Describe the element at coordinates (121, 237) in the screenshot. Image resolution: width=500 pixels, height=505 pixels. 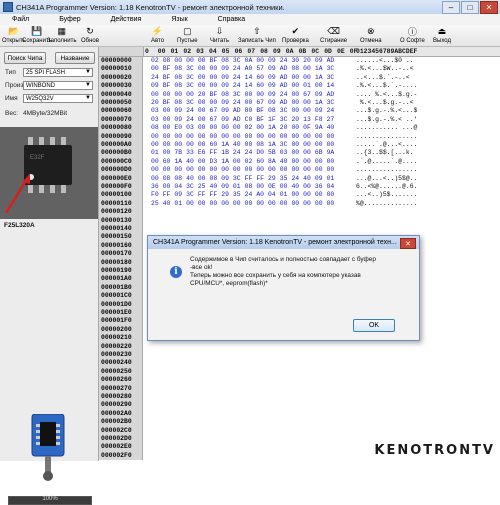
I see `hex-address: 00000150` at that location.